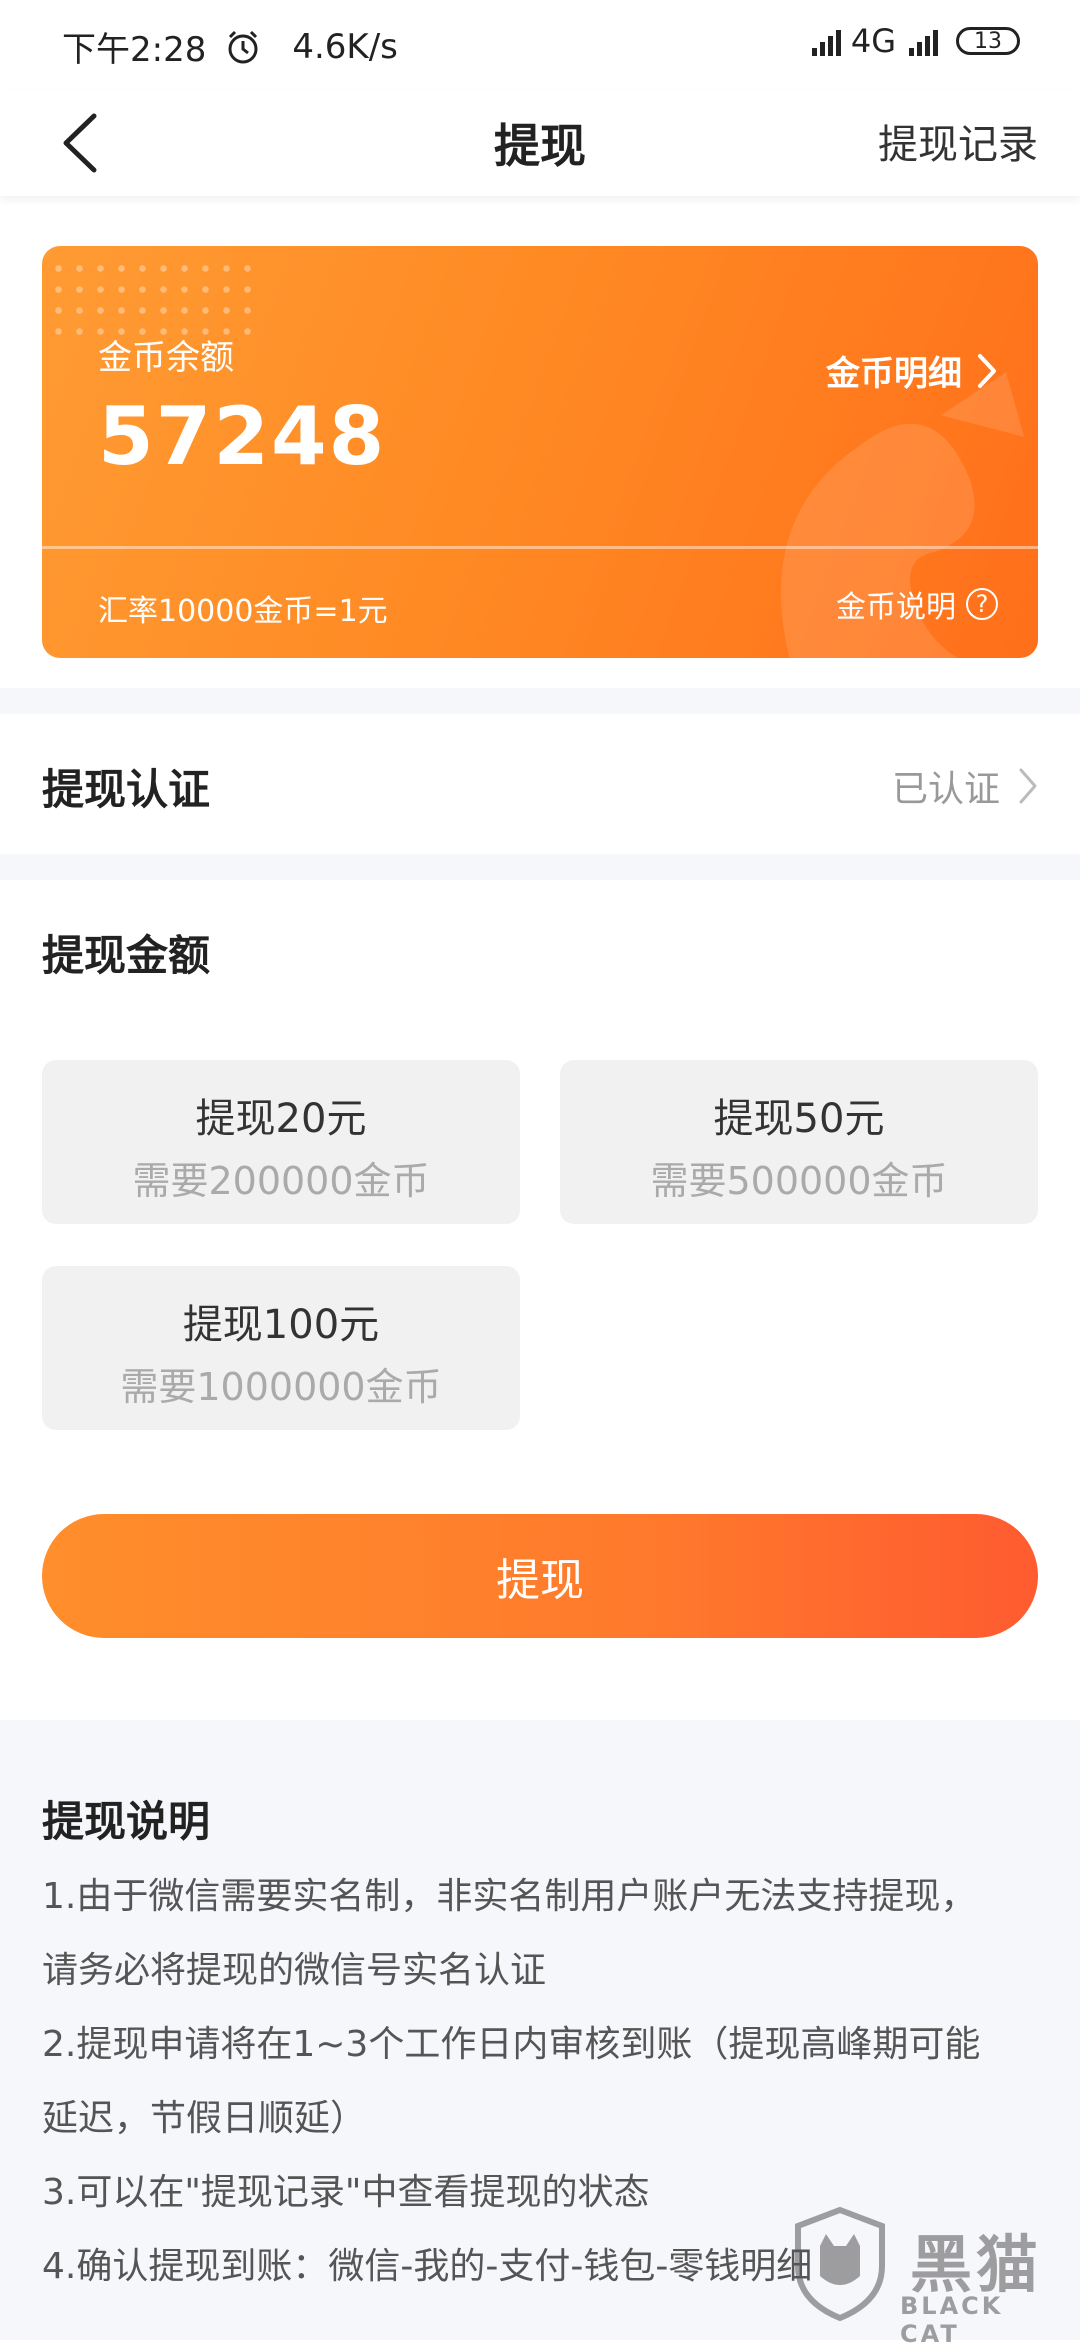 Image resolution: width=1080 pixels, height=2348 pixels. Describe the element at coordinates (958, 141) in the screenshot. I see `withdraw-history-link: 提现记录` at that location.